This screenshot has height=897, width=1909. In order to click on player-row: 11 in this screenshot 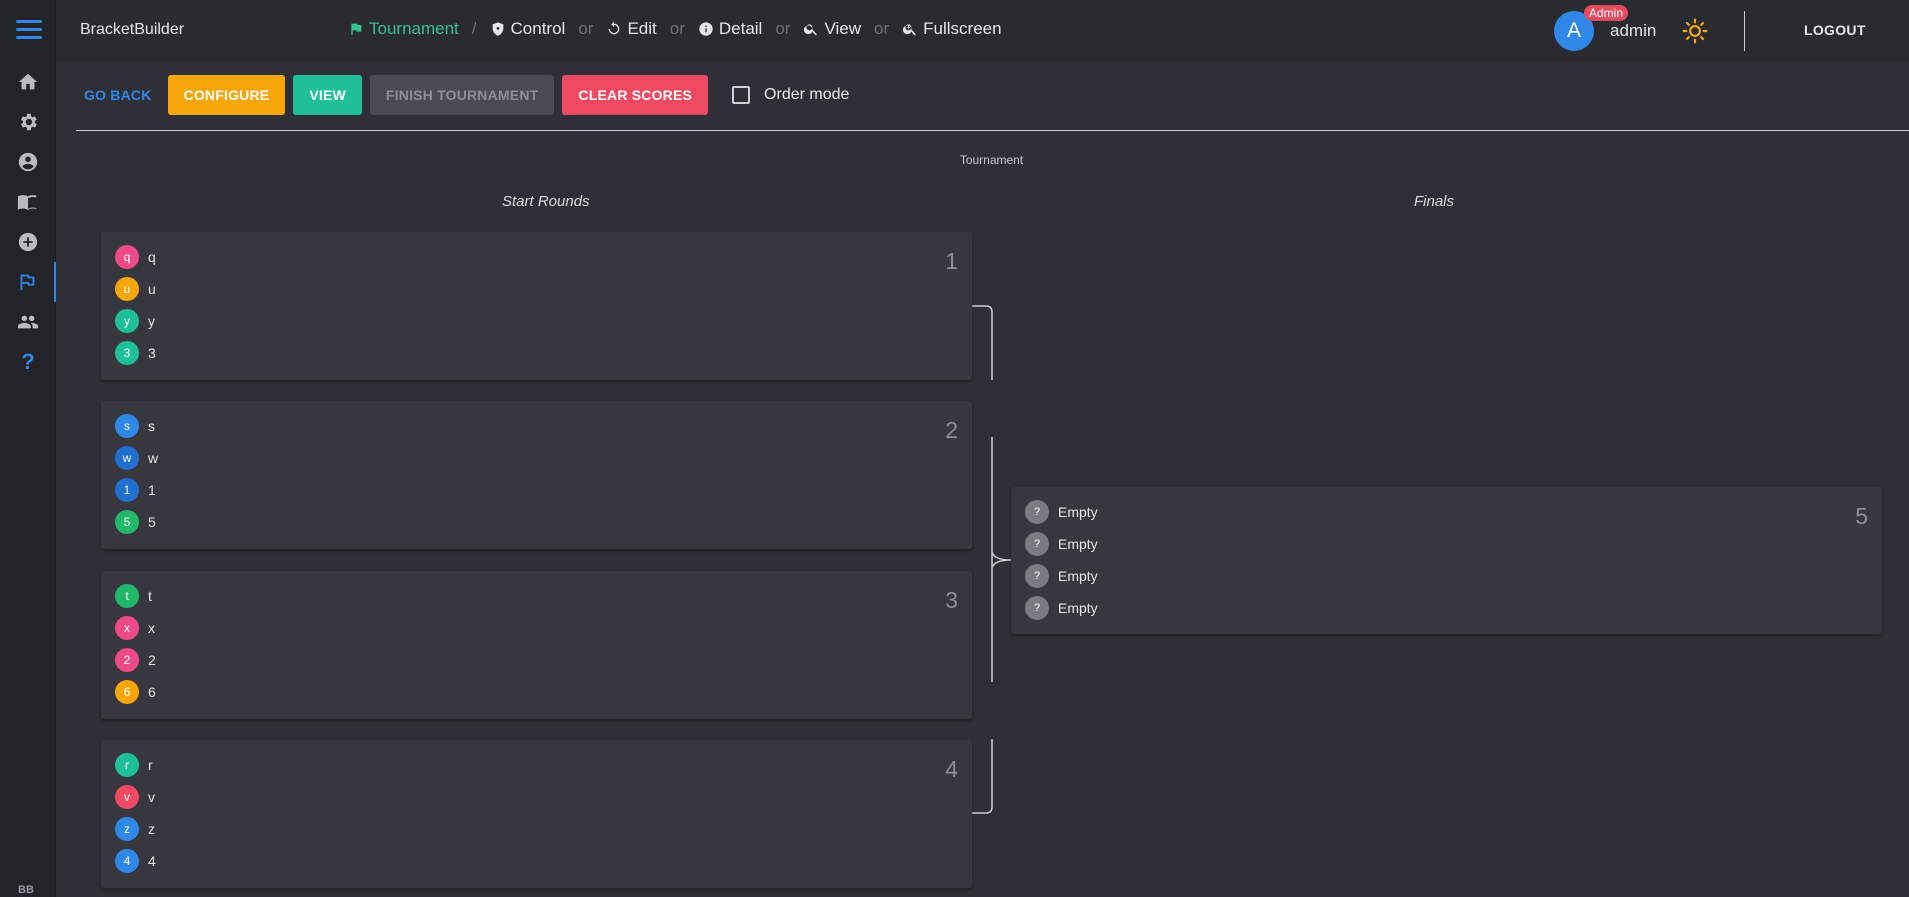, I will do `click(135, 490)`.